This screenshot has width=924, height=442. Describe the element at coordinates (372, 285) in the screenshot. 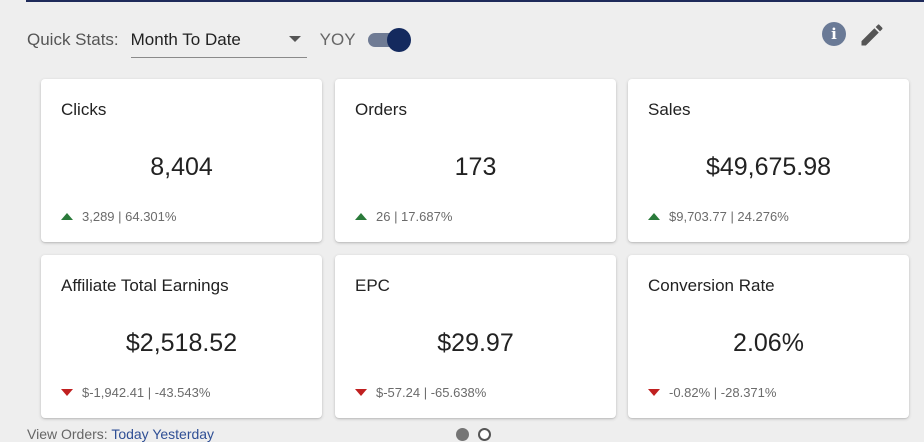

I see `stat-card-title: EPC` at that location.